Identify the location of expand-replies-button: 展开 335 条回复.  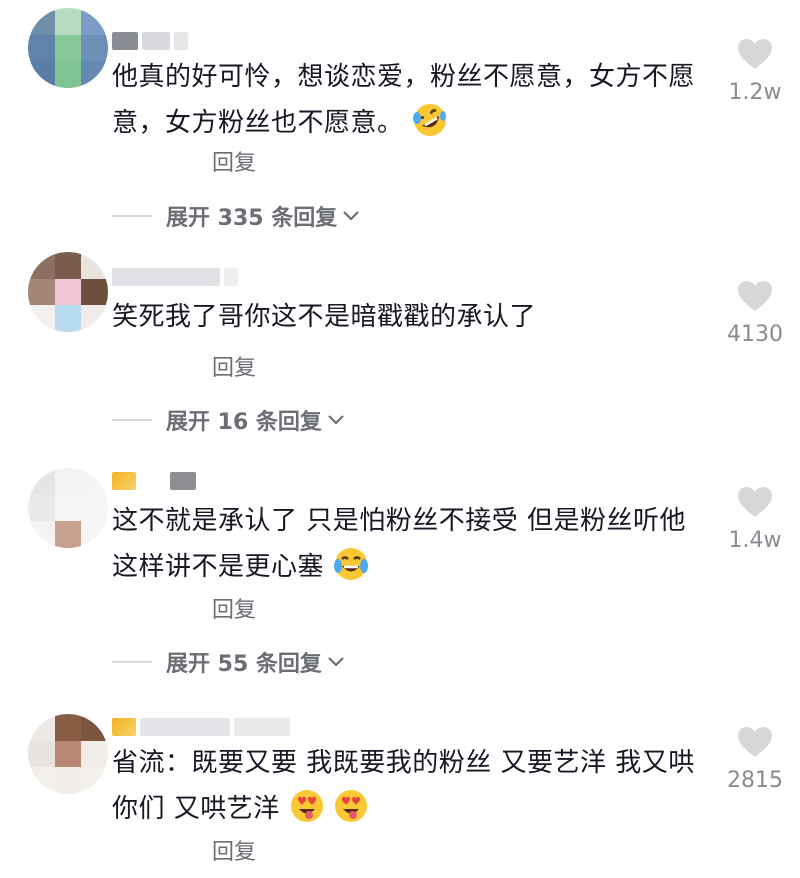
(236, 216).